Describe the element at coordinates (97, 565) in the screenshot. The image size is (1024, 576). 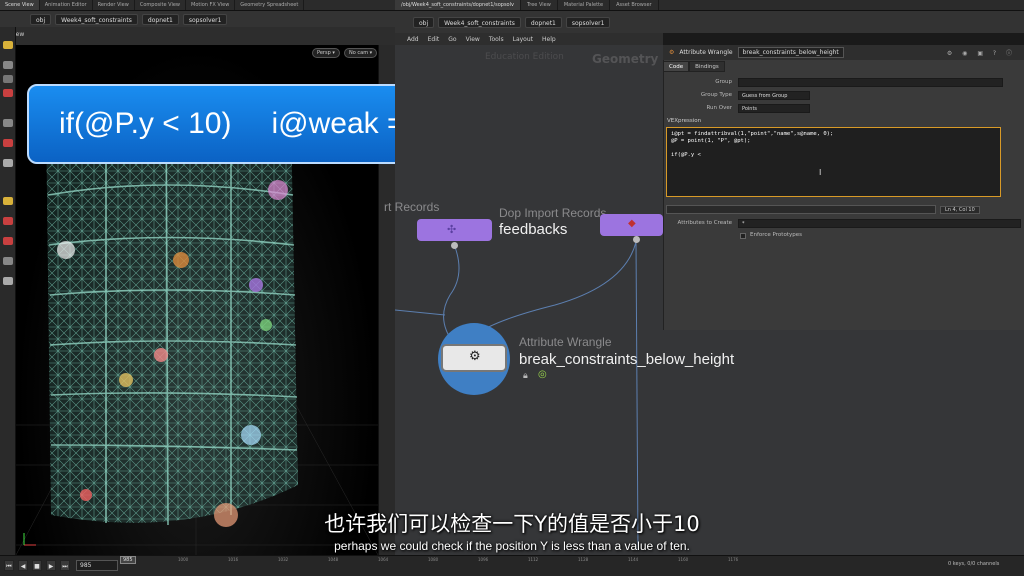
I see `current-frame-field: 985` at that location.